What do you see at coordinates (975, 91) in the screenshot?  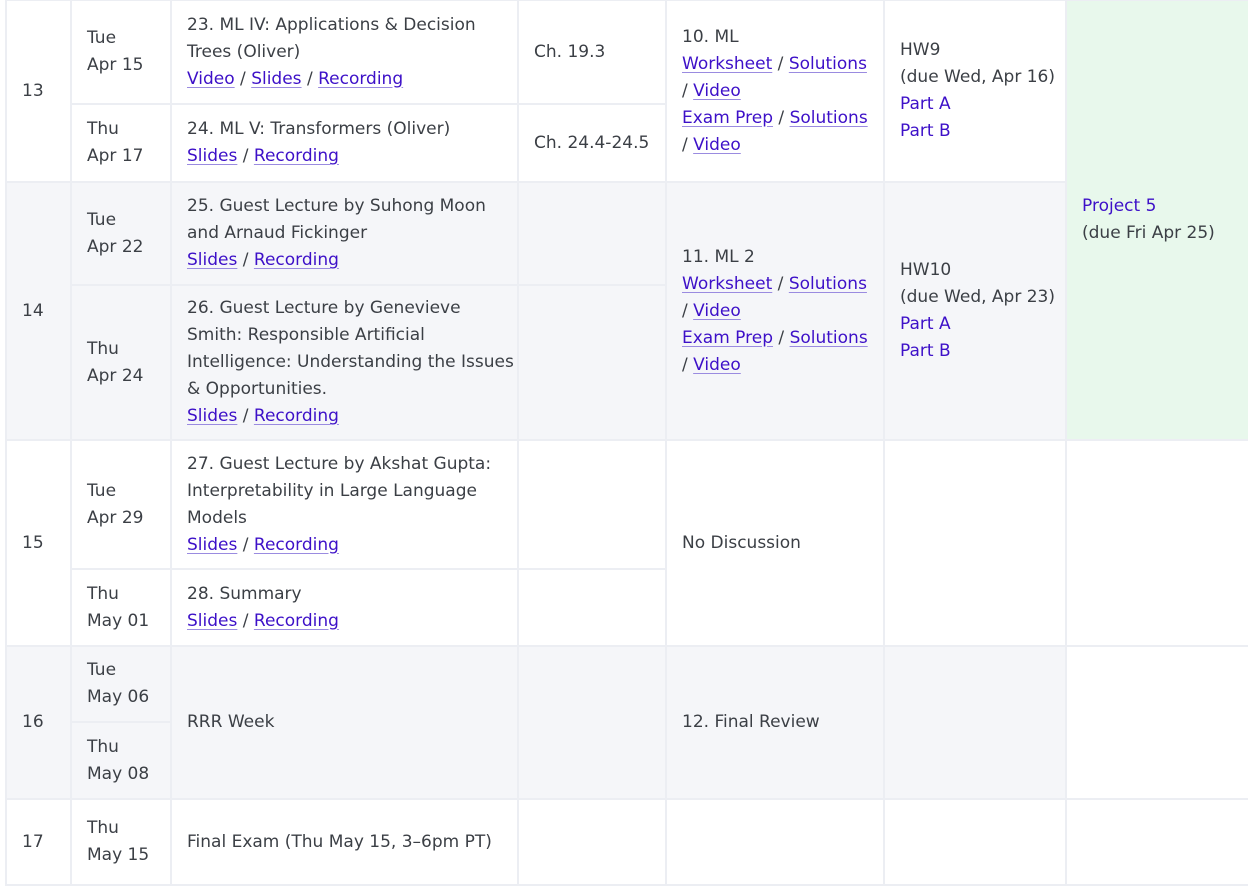 I see `homework: HW9 (due Wed, Apr 16) Part A Part B` at bounding box center [975, 91].